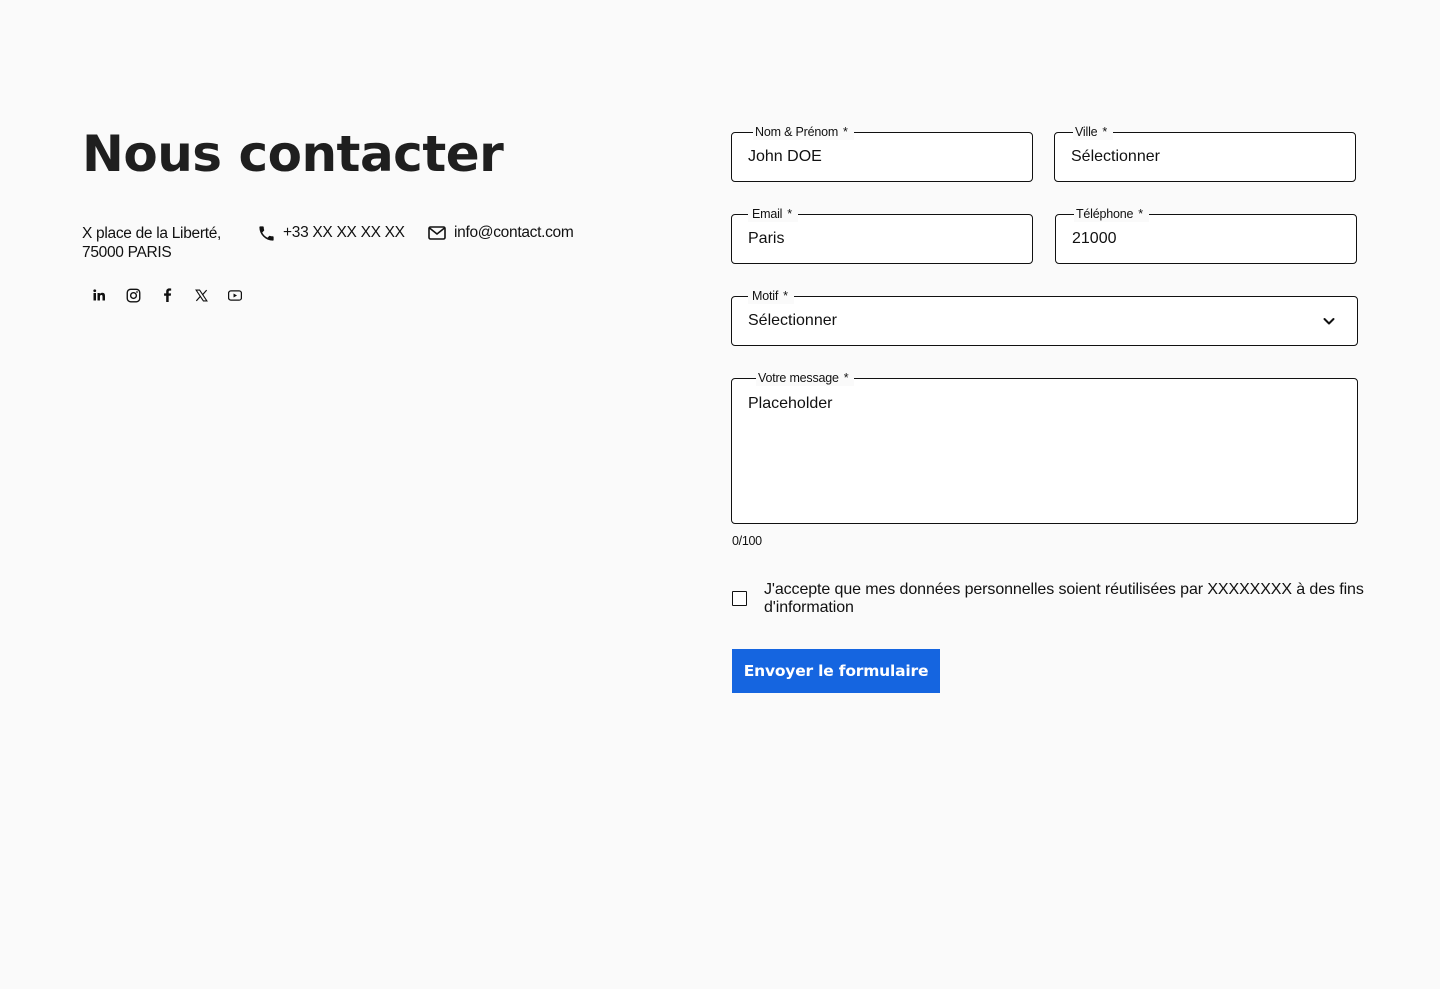  Describe the element at coordinates (1115, 156) in the screenshot. I see `city-field-value: Sélectionner` at that location.